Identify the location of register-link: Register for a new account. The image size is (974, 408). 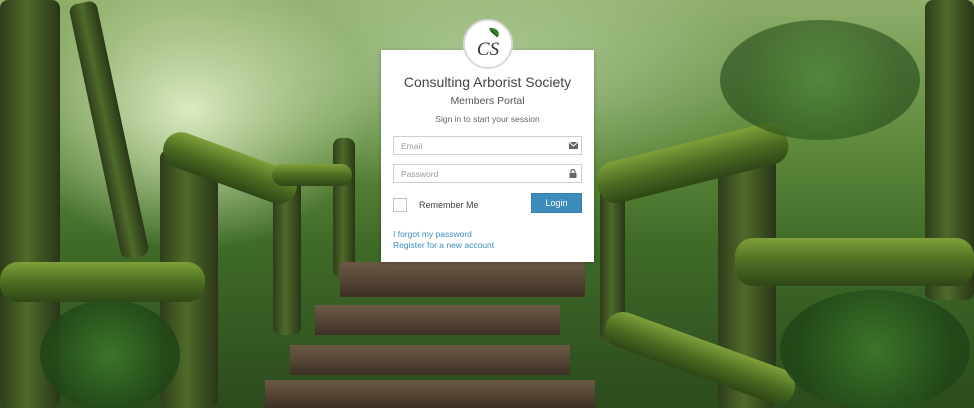
(443, 245).